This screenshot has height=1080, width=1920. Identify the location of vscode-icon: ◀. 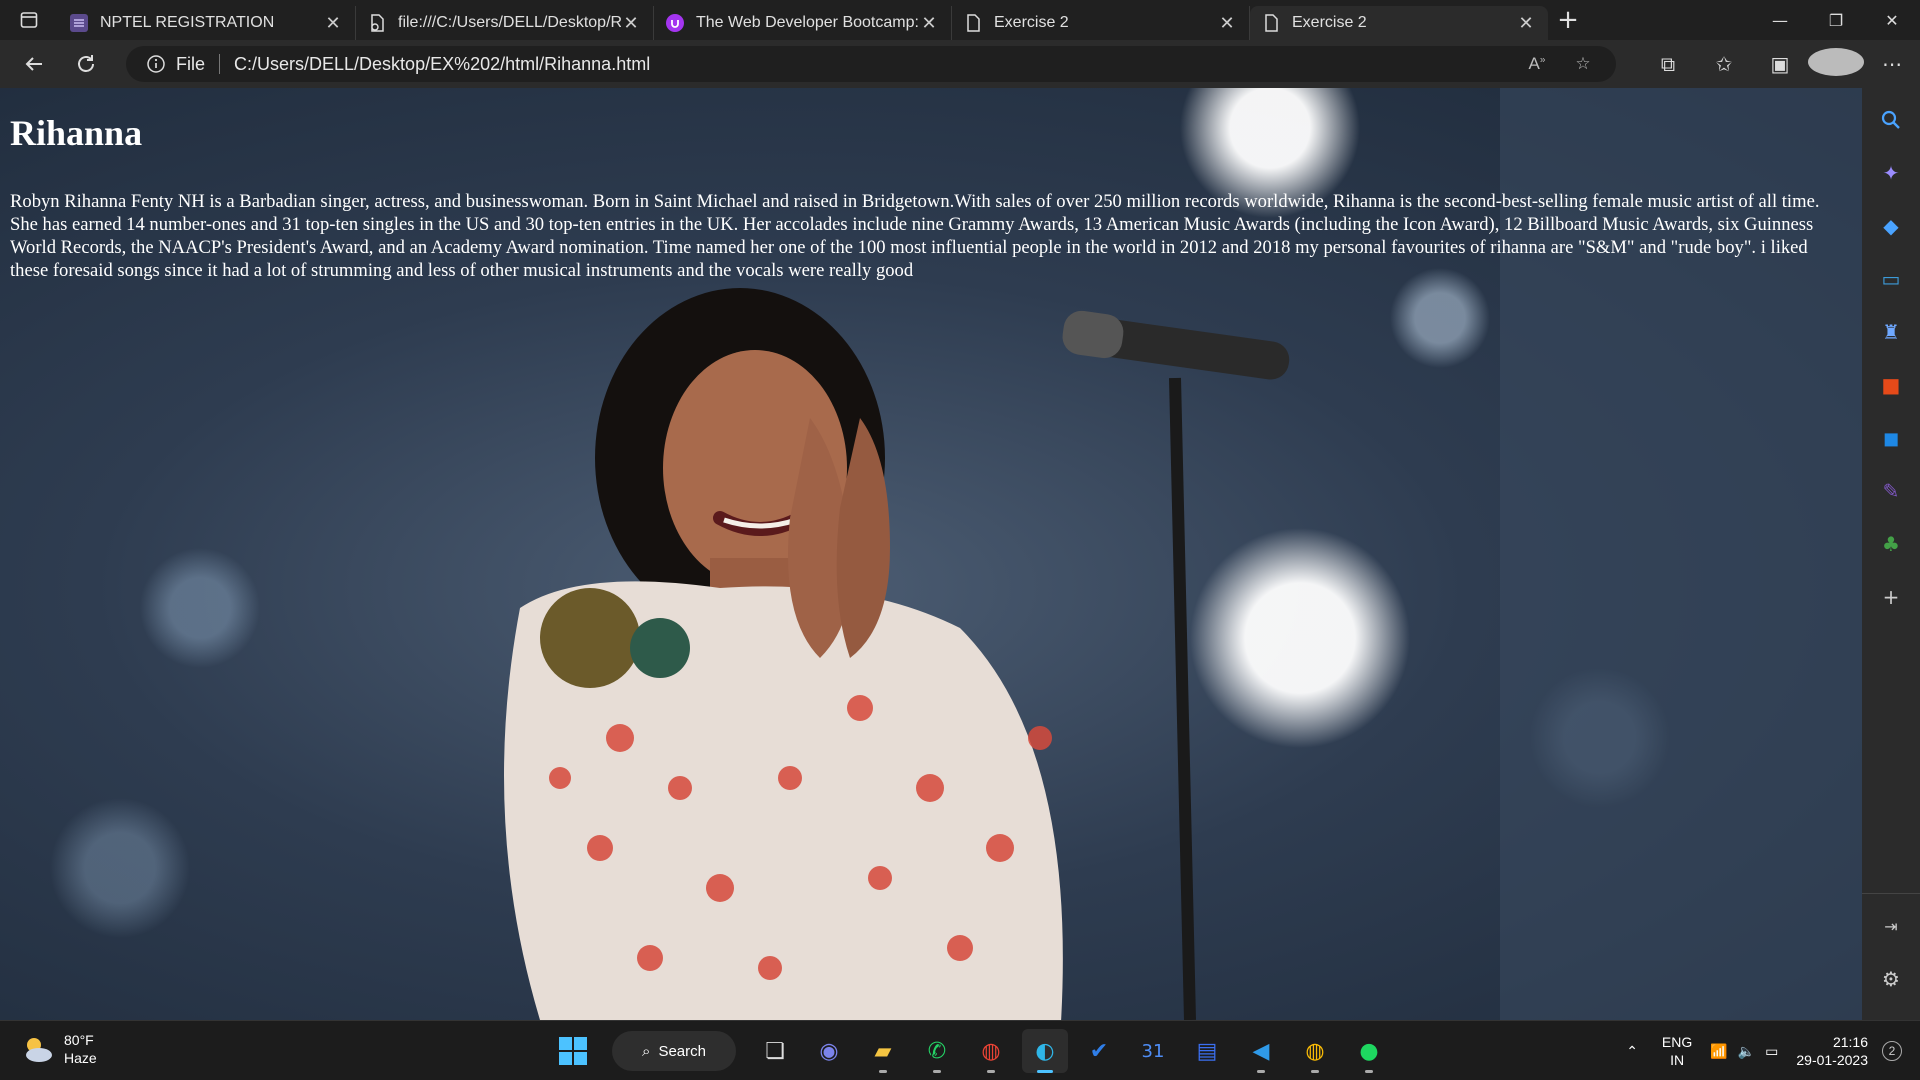
(1261, 1051).